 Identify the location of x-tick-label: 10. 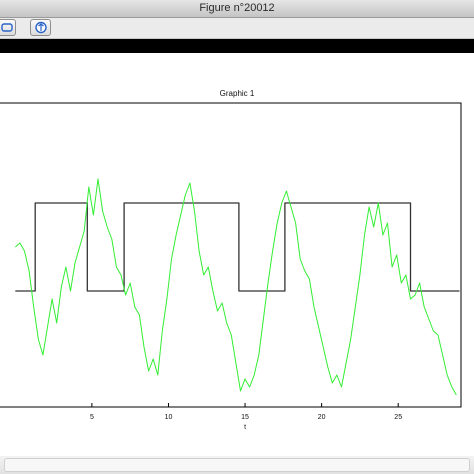
(169, 417).